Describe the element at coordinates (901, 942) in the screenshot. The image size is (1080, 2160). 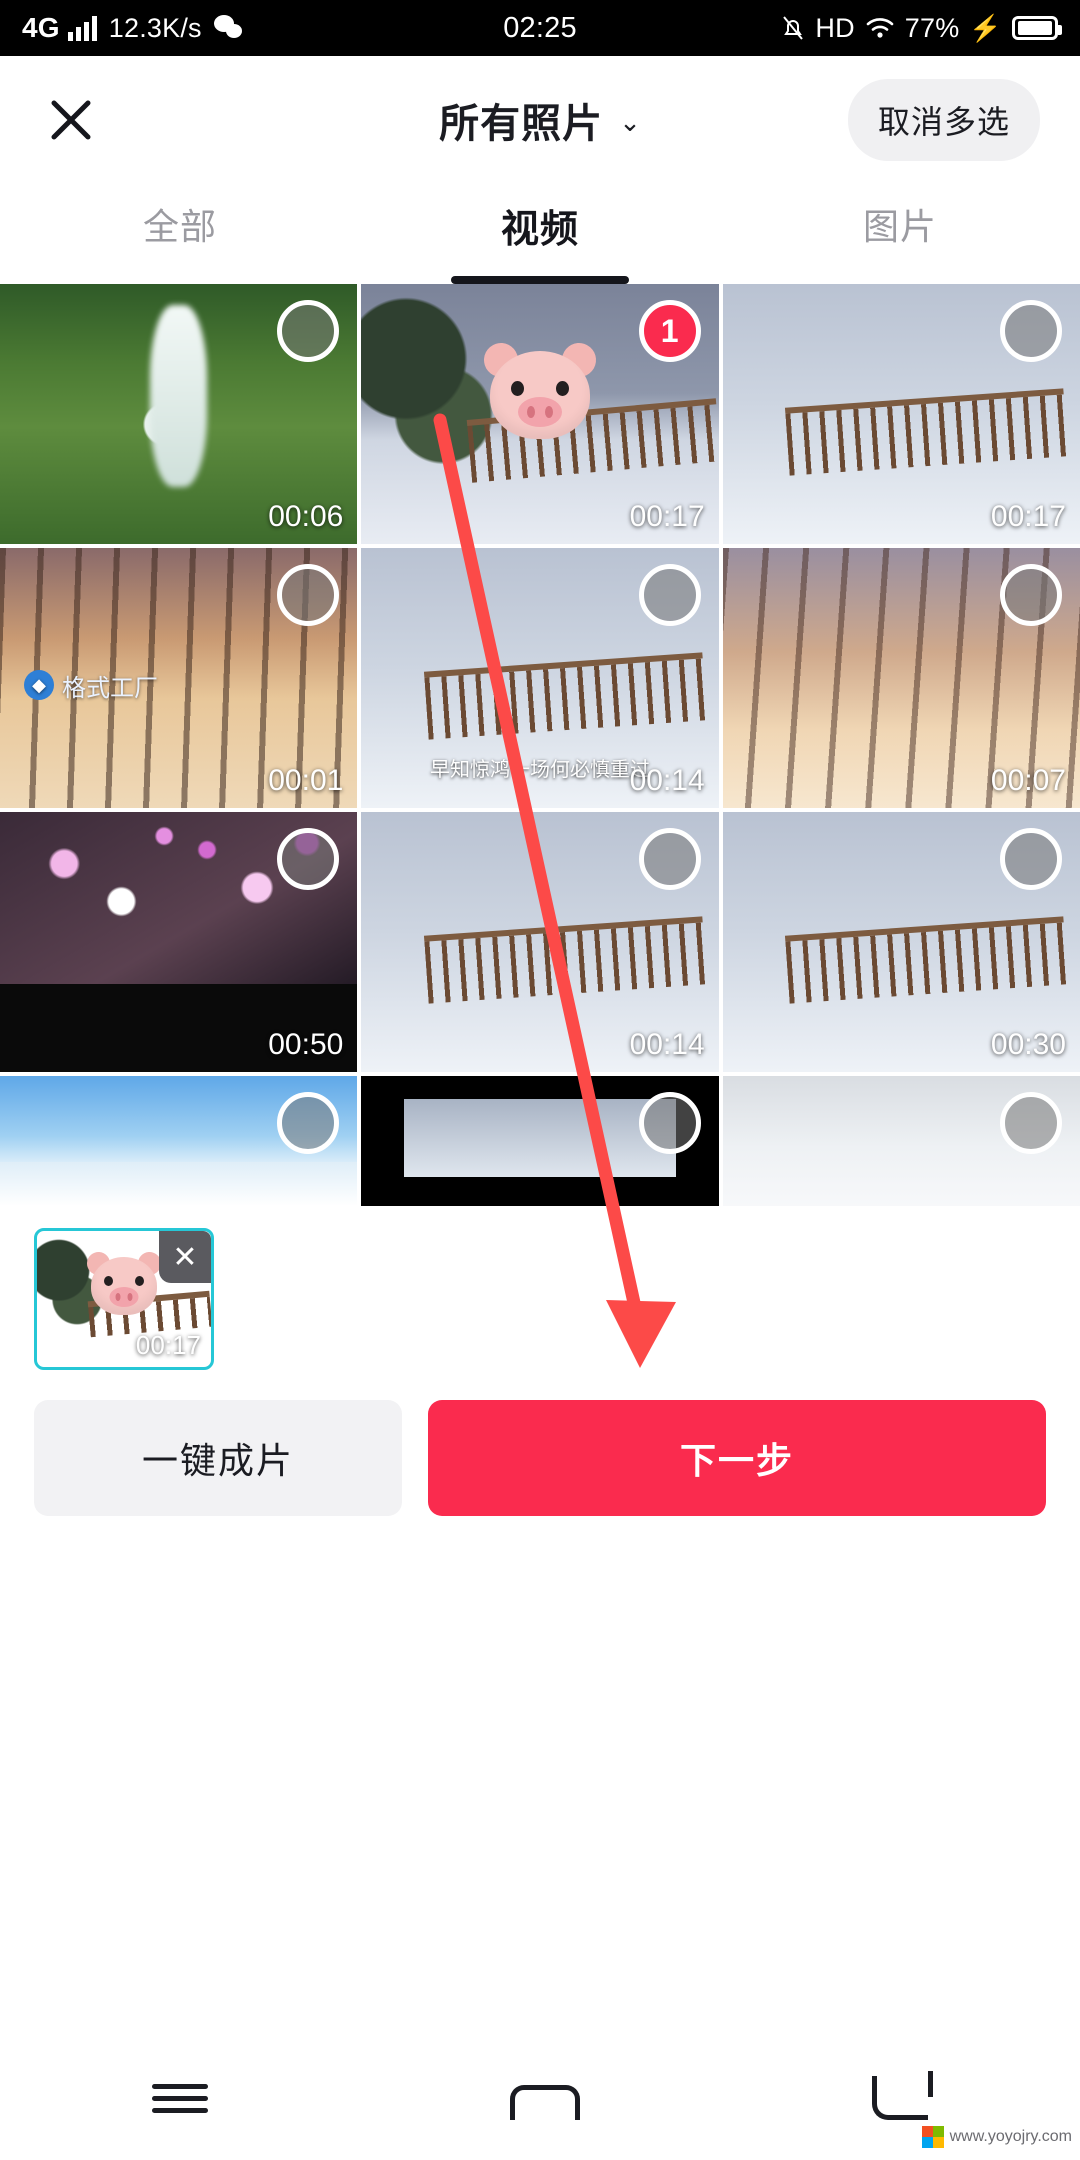
I see `media-cell: 00:30` at that location.